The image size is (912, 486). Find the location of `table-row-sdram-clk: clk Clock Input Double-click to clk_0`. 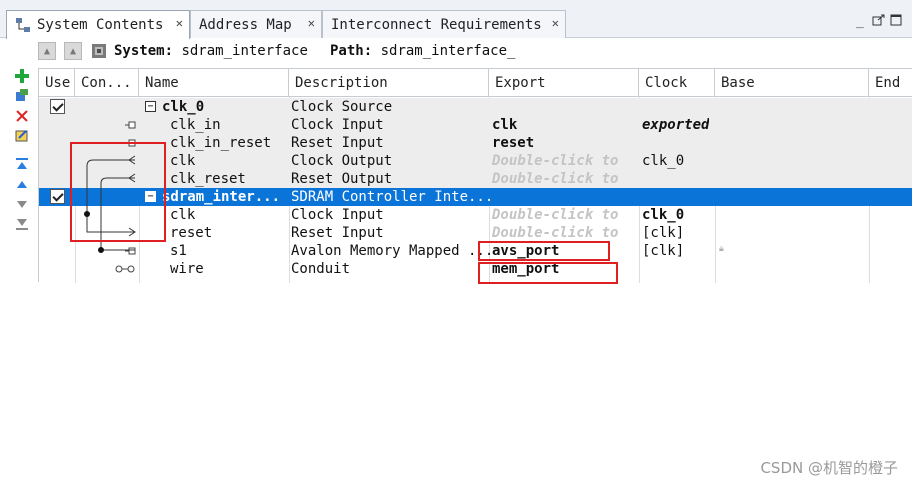

table-row-sdram-clk: clk Clock Input Double-click to clk_0 is located at coordinates (475, 215).